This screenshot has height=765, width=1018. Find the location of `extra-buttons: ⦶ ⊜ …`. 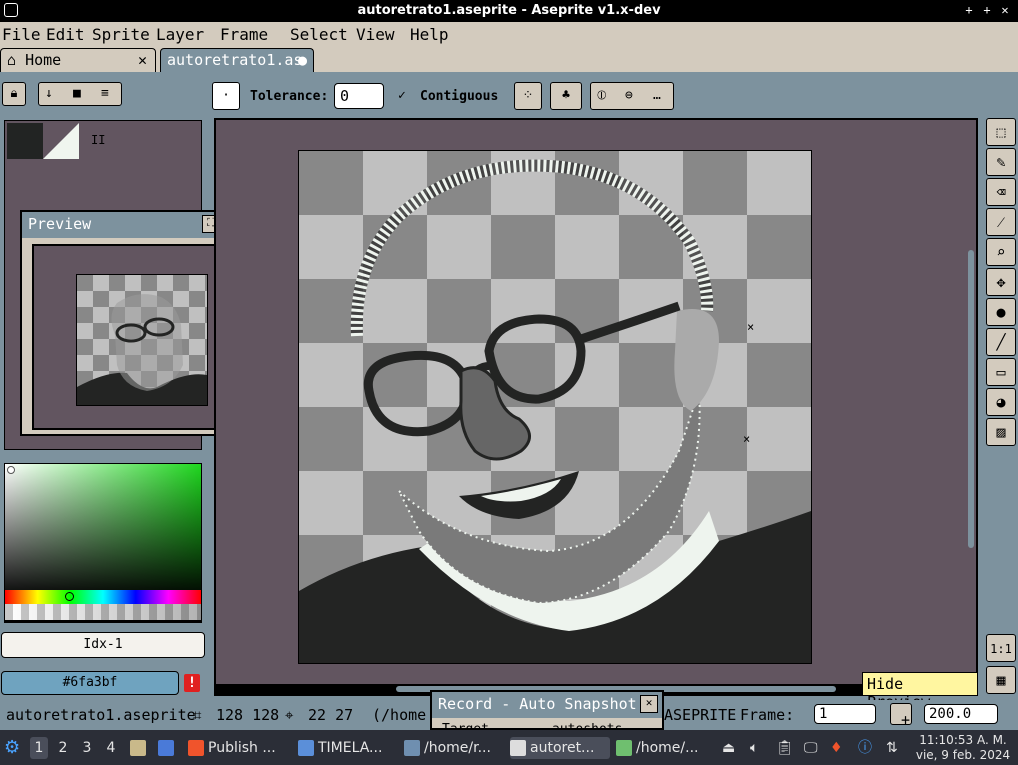

extra-buttons: ⦶ ⊜ … is located at coordinates (632, 96).